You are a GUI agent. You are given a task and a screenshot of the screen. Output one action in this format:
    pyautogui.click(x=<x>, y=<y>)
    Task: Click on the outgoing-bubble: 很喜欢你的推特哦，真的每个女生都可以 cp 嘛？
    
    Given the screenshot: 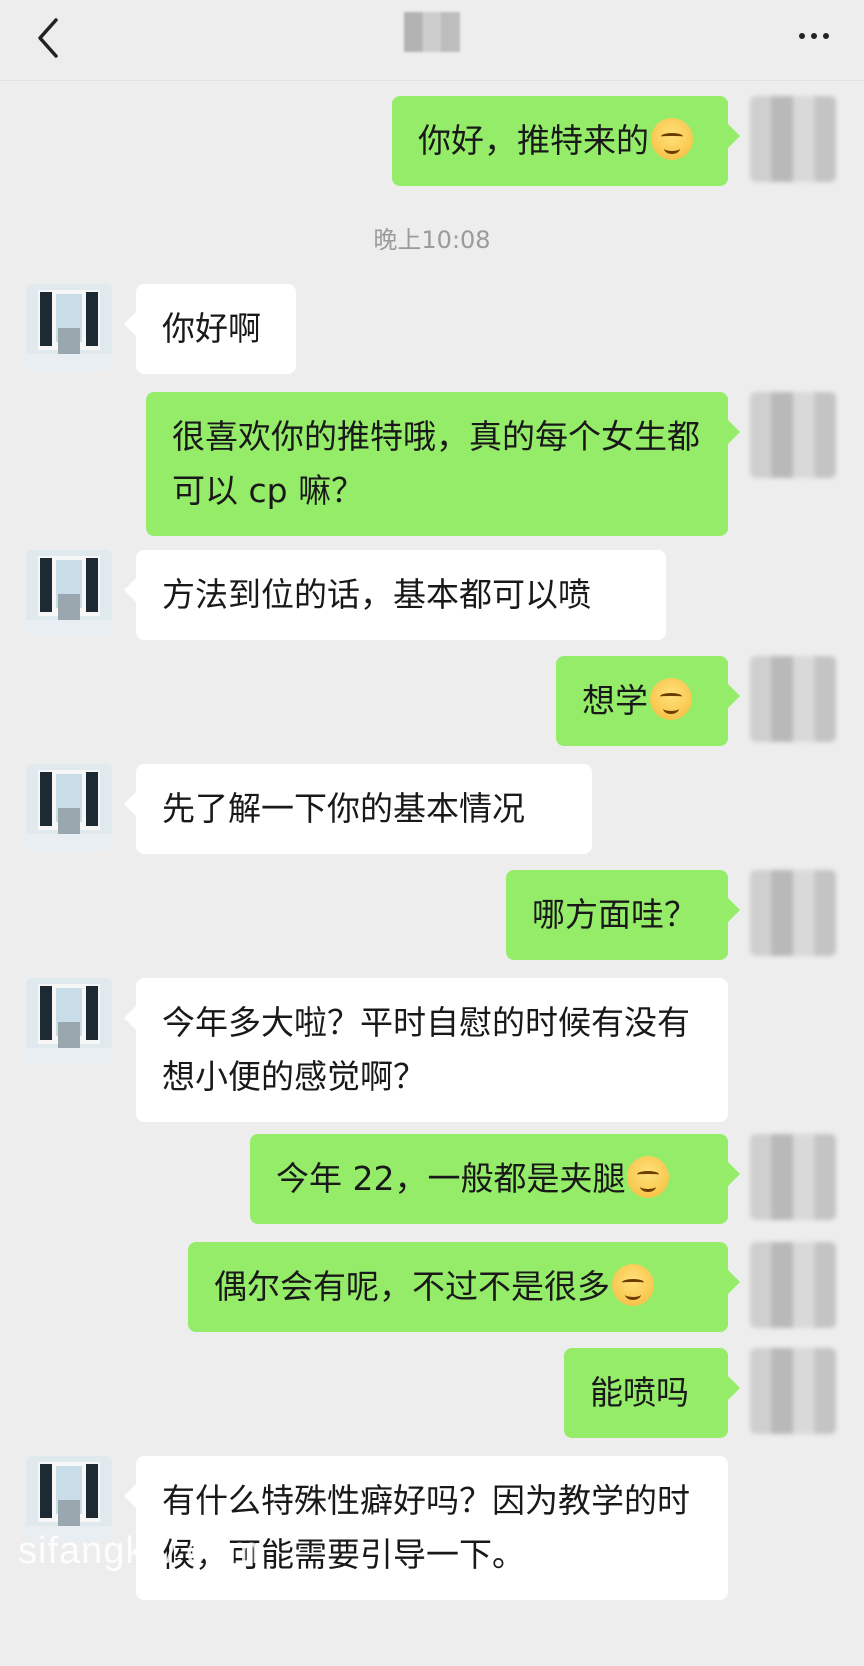 What is the action you would take?
    pyautogui.click(x=443, y=464)
    